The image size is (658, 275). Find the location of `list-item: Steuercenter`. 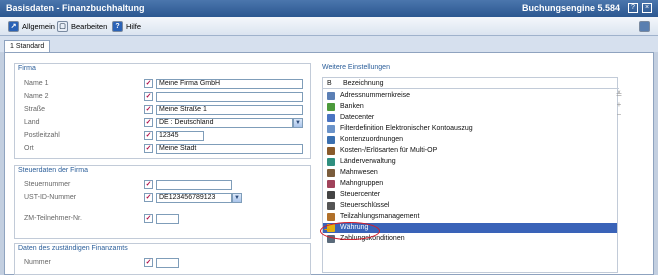

list-item: Steuercenter is located at coordinates (470, 195).